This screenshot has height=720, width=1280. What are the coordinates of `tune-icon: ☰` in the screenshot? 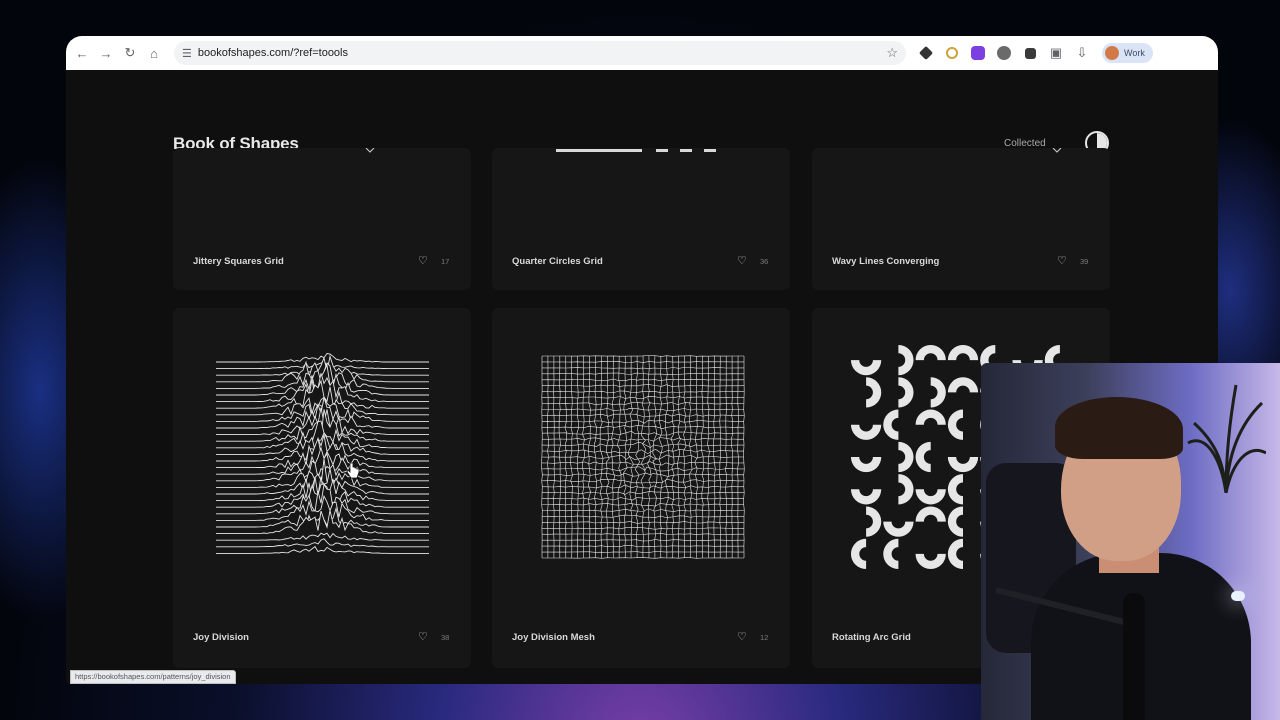 It's located at (187, 53).